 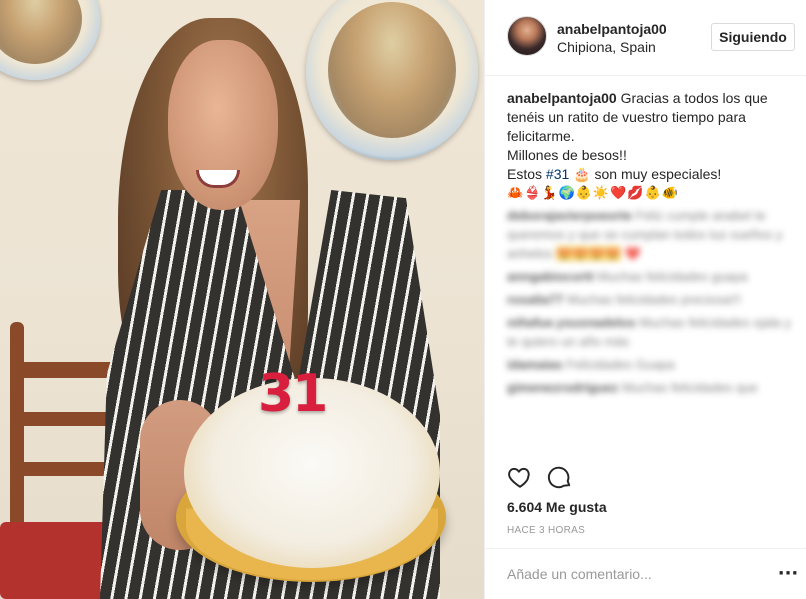 I want to click on caption-text-line4: Millones de besos!!, so click(x=567, y=155).